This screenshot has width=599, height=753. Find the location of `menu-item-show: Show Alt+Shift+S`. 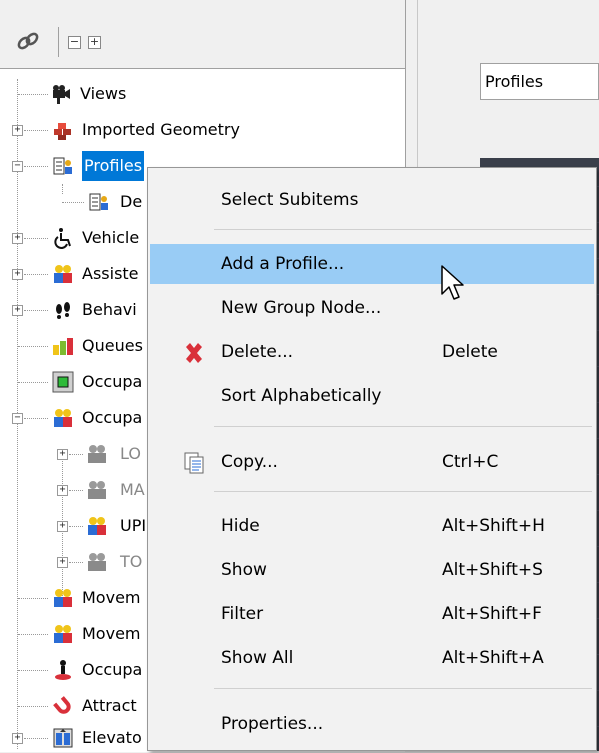

menu-item-show: Show Alt+Shift+S is located at coordinates (372, 570).